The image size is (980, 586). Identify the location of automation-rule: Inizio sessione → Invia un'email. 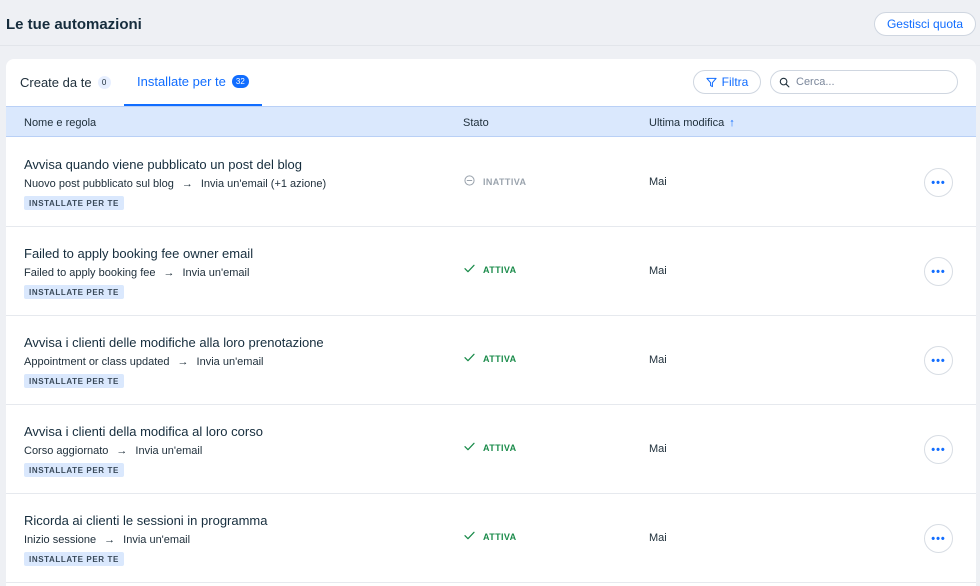
(107, 540).